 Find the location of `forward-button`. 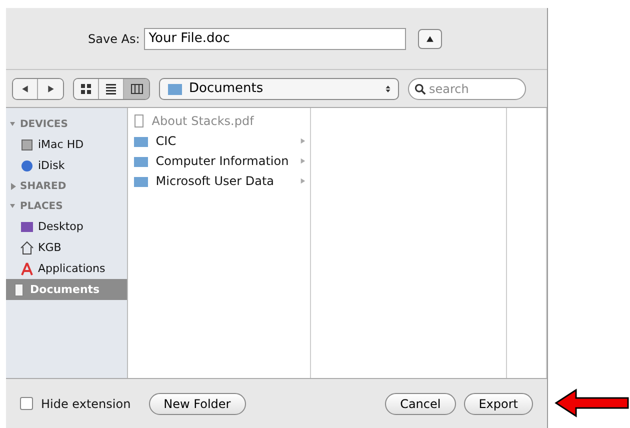

forward-button is located at coordinates (50, 88).